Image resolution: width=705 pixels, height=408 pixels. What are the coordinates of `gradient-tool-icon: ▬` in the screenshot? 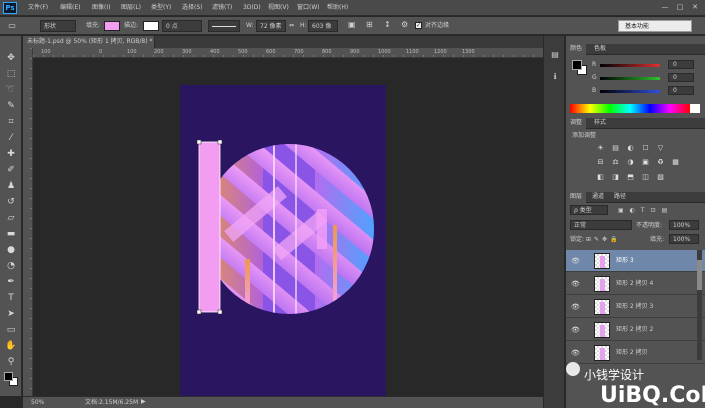 It's located at (11, 234).